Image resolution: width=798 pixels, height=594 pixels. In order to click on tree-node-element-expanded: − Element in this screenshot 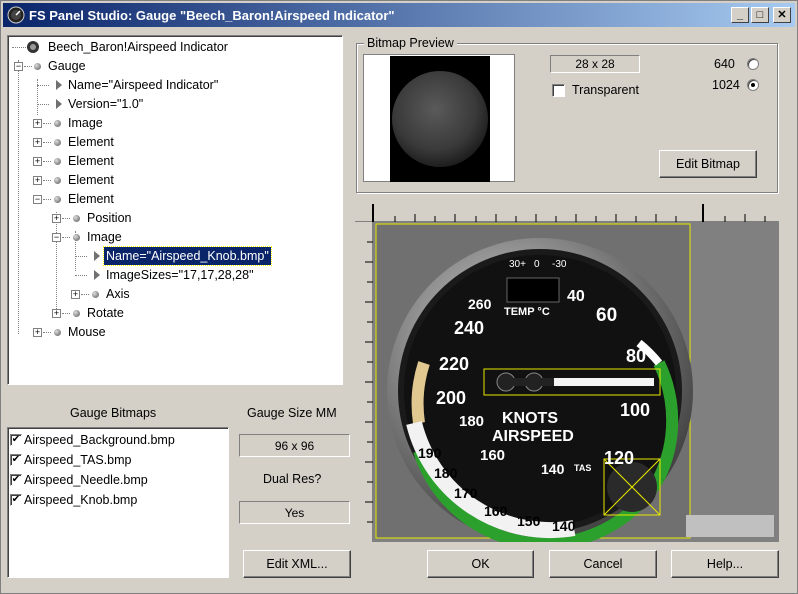, I will do `click(173, 199)`.